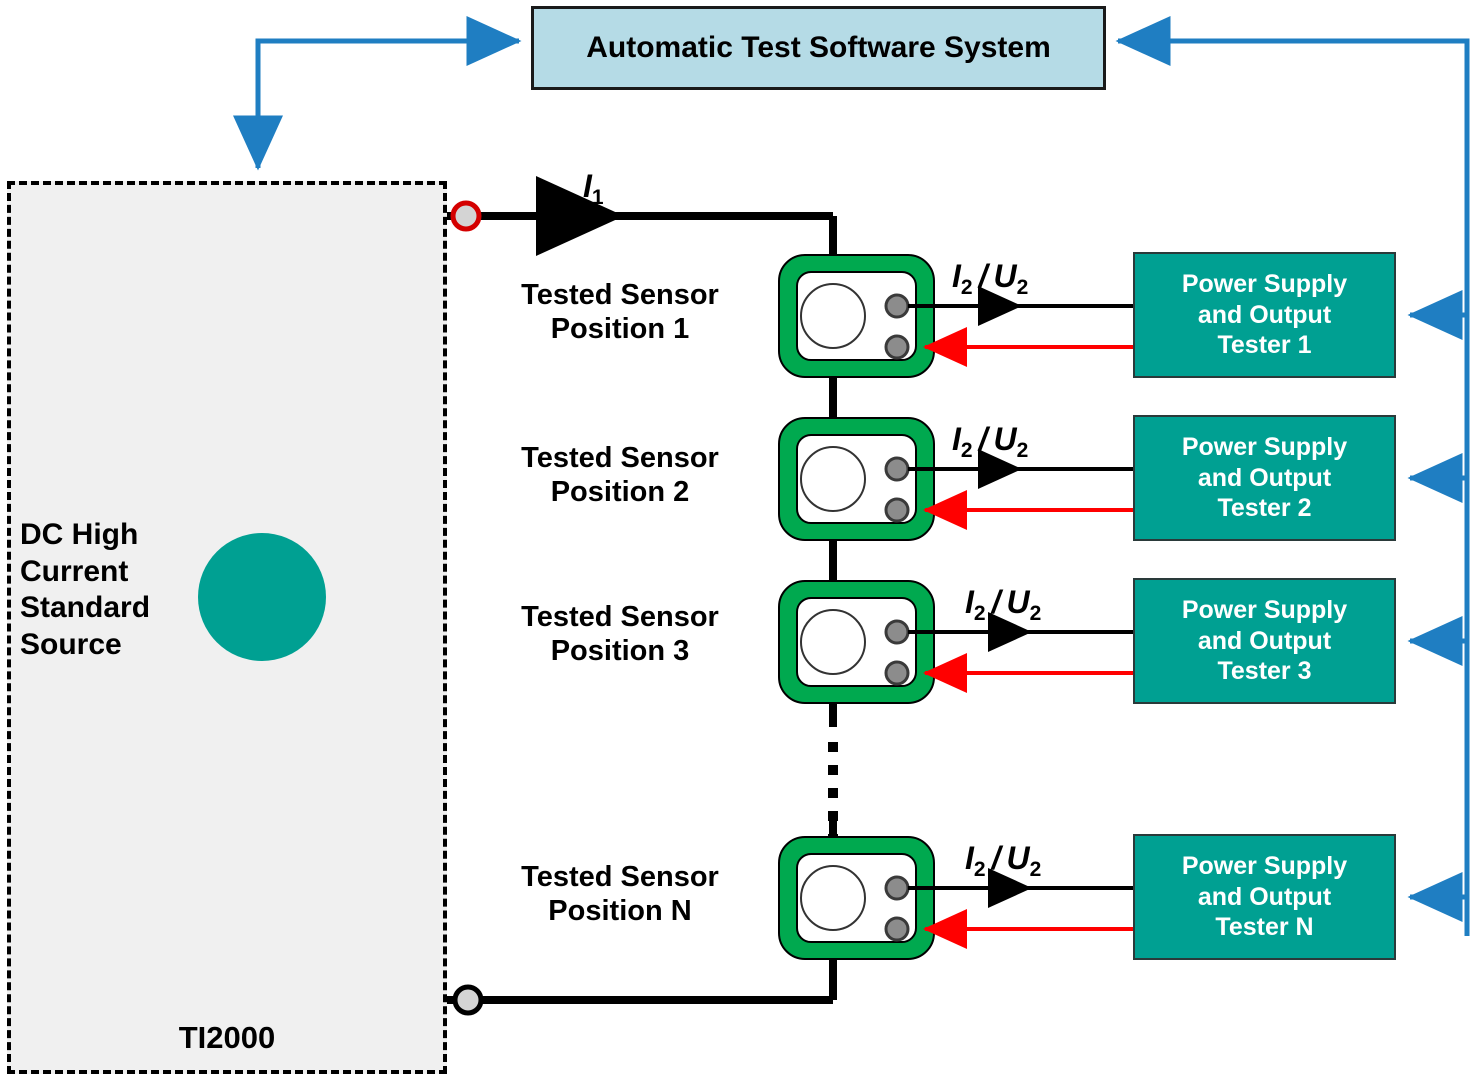 The width and height of the screenshot is (1472, 1089). I want to click on tester-3-line2: and Output, so click(1264, 640).